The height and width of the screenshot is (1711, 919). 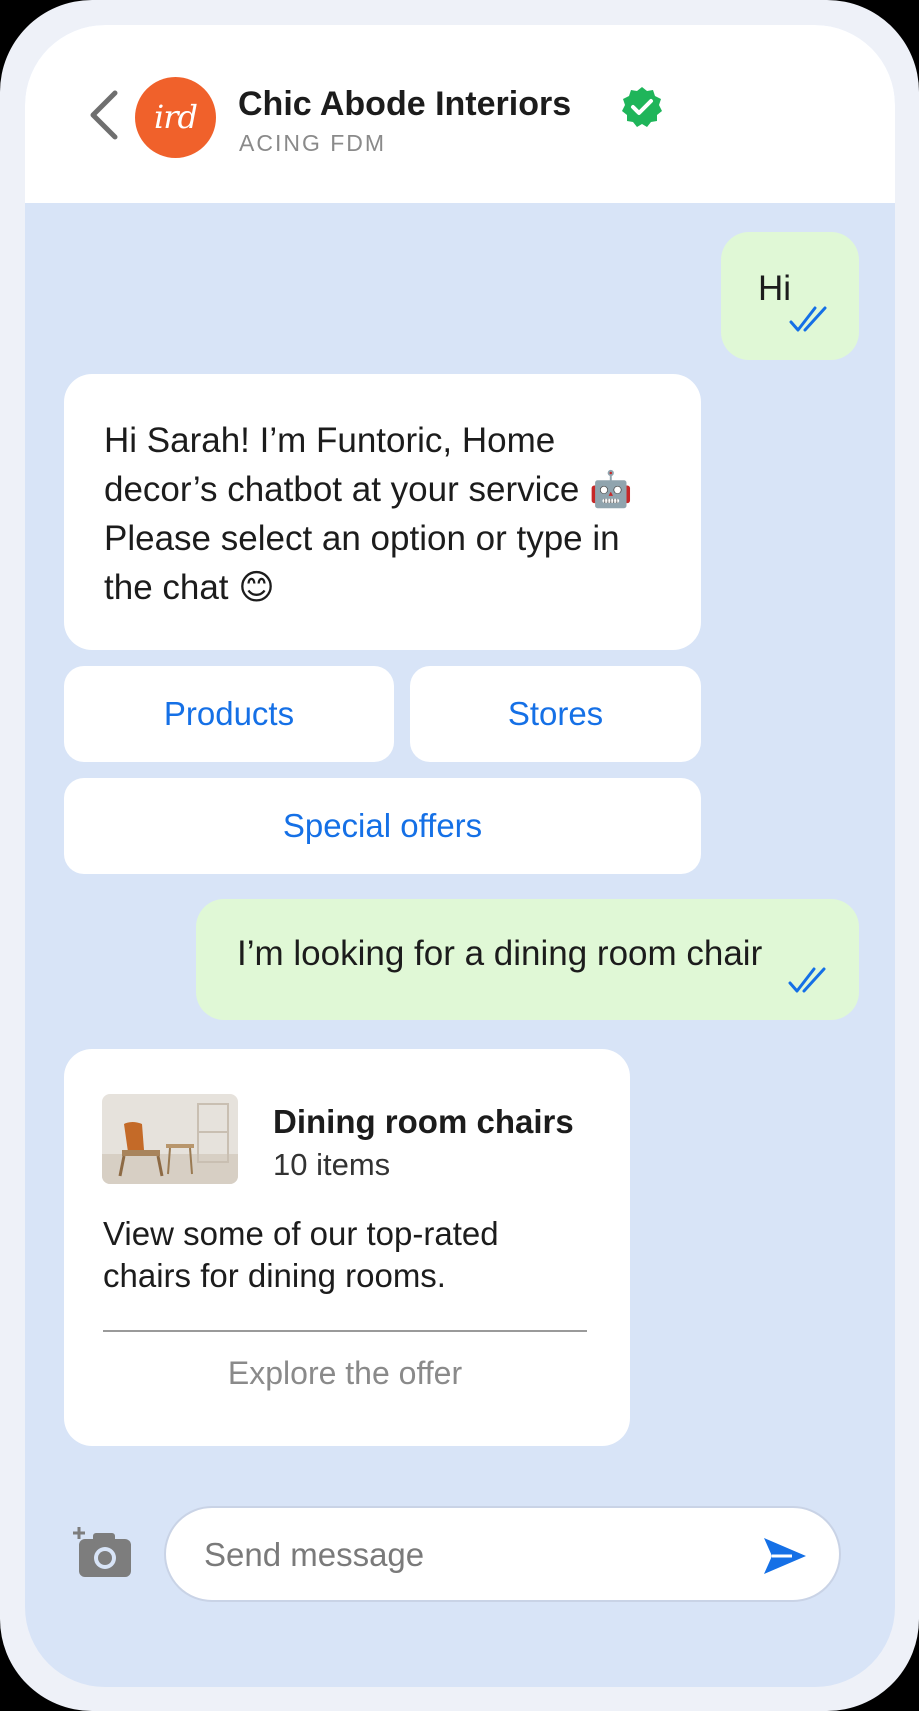 What do you see at coordinates (405, 104) in the screenshot?
I see `chat-title: Chic Abode Interiors` at bounding box center [405, 104].